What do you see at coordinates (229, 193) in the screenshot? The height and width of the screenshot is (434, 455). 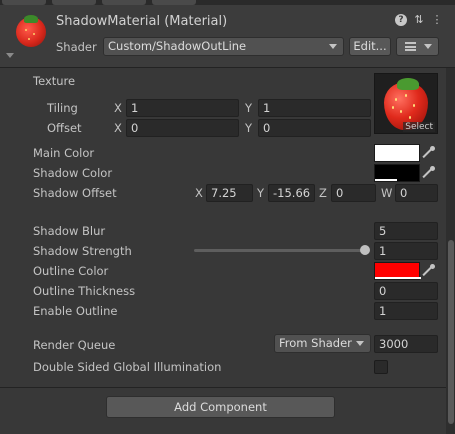 I see `shadow-offset-x-input: 7.25` at bounding box center [229, 193].